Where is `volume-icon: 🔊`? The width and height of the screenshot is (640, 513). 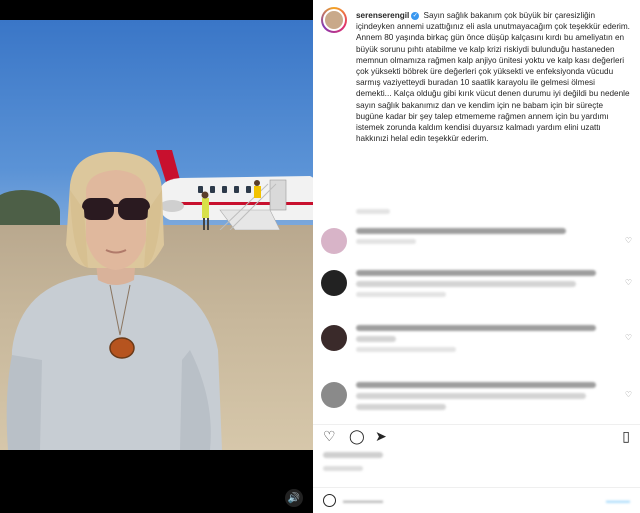 volume-icon: 🔊 is located at coordinates (294, 498).